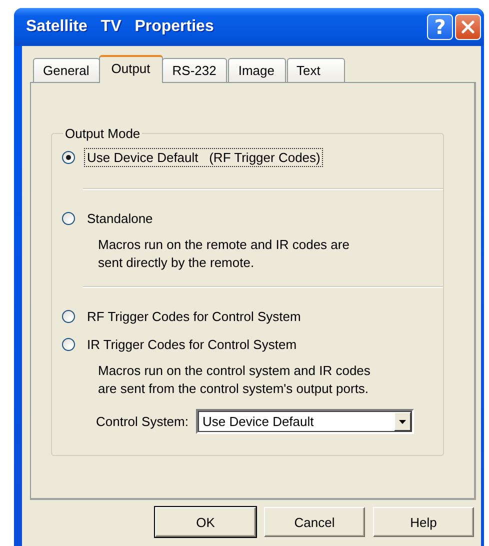 This screenshot has height=546, width=489. Describe the element at coordinates (423, 522) in the screenshot. I see `dialog-button: Help` at that location.